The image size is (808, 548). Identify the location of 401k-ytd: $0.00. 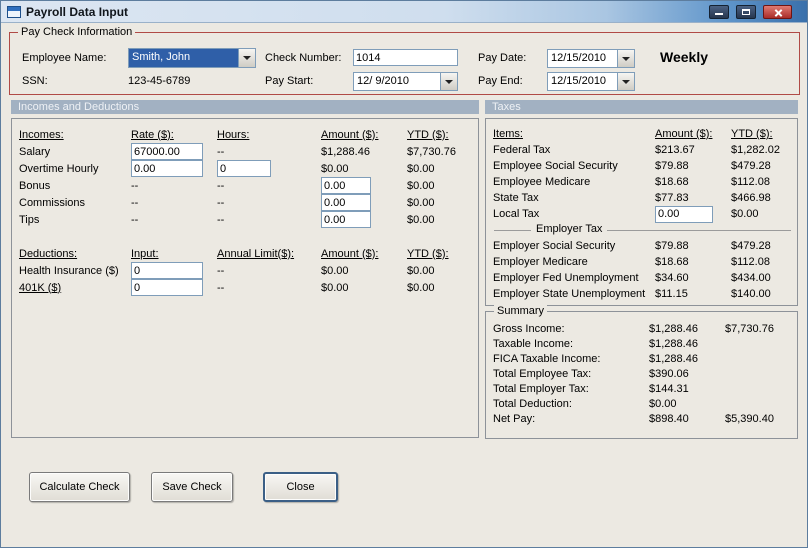
(421, 287).